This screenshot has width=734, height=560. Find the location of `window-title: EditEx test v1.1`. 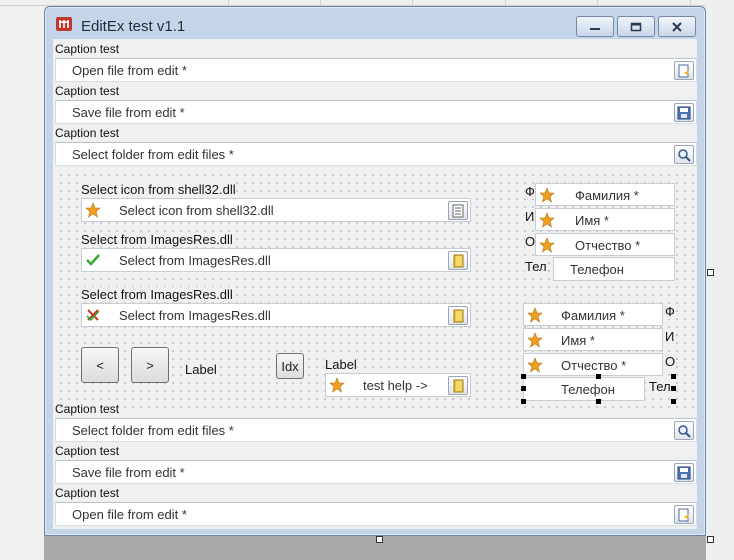

window-title: EditEx test v1.1 is located at coordinates (133, 26).